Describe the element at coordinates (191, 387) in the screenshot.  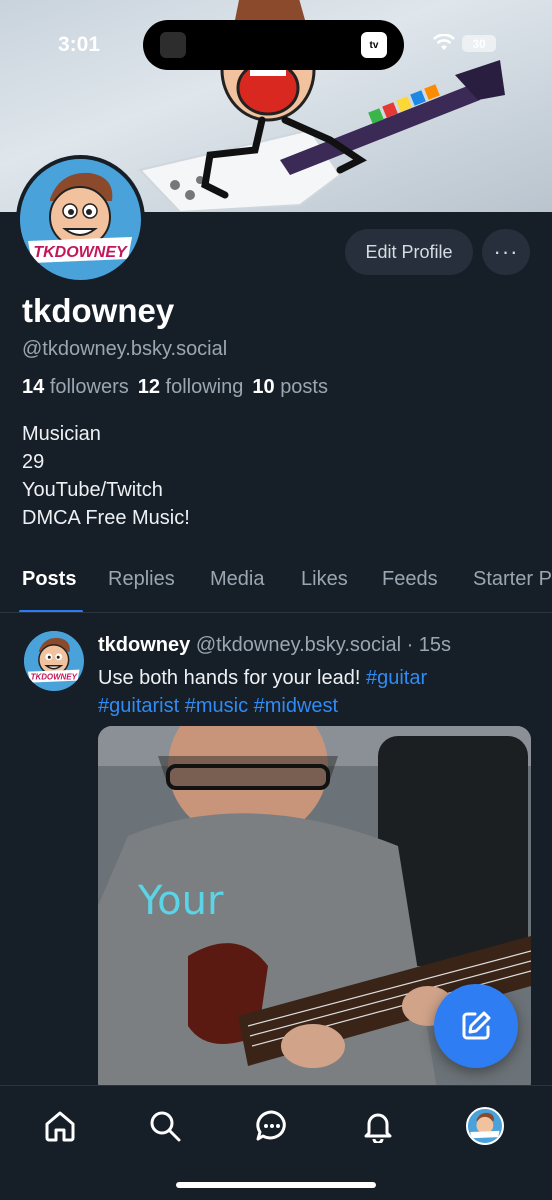
I see `following-stat: 12 following` at that location.